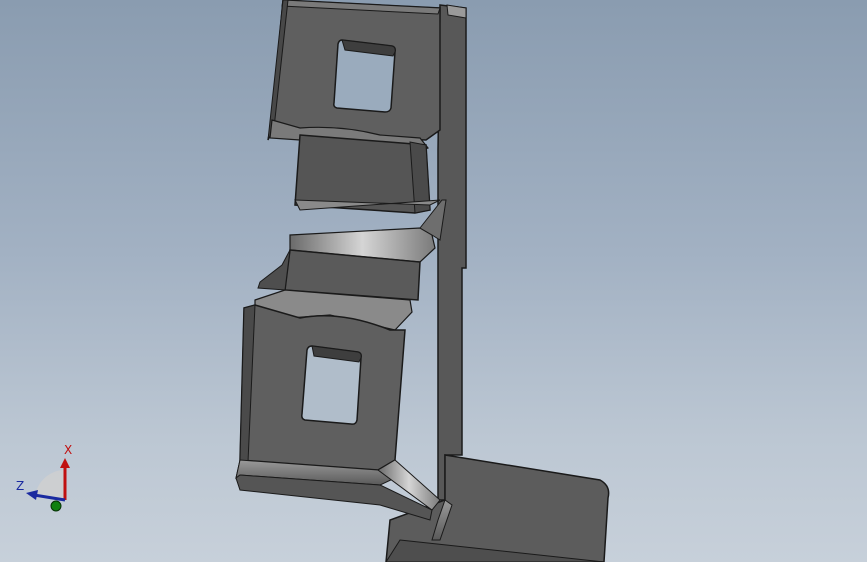 This screenshot has width=867, height=562. I want to click on x-axis-arrowhead-icon, so click(65, 463).